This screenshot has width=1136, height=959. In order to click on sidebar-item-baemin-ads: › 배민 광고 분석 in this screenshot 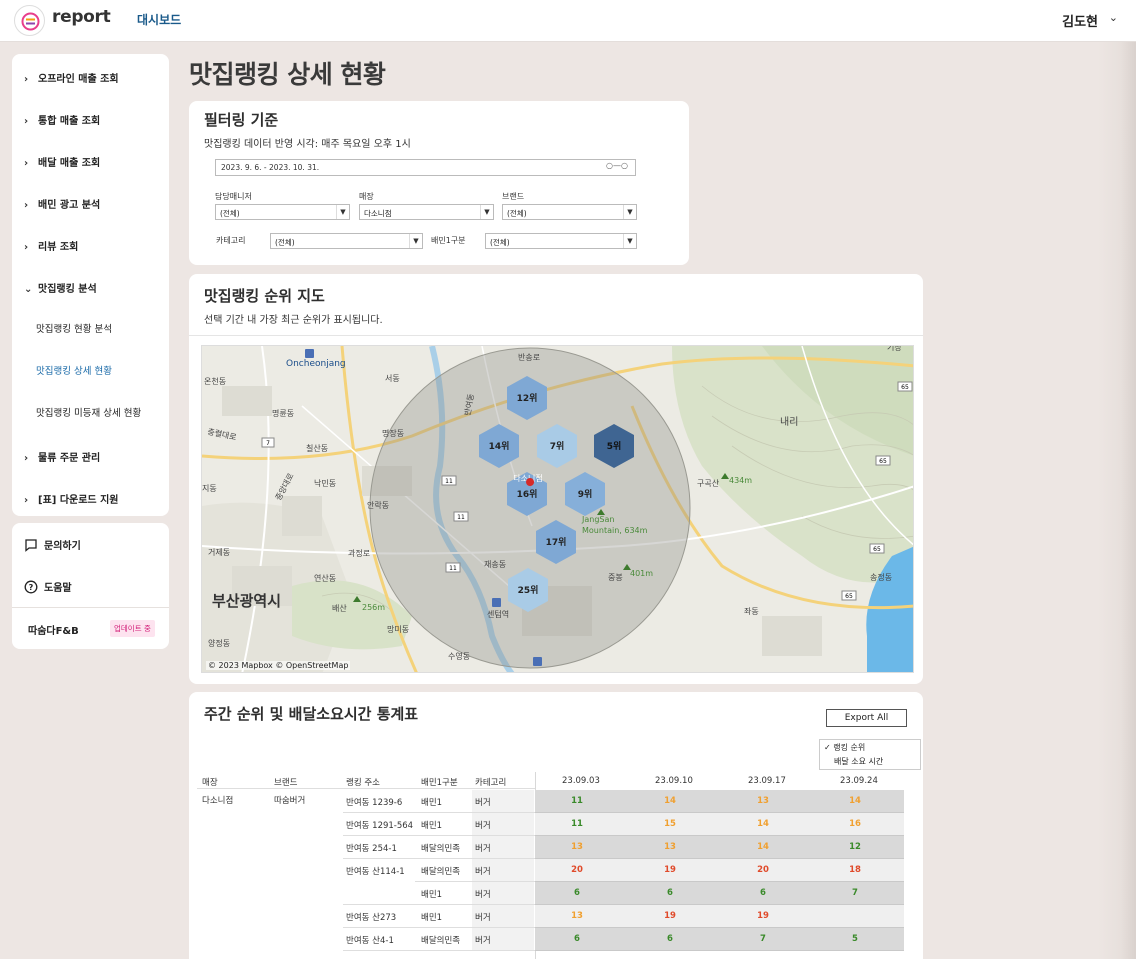, I will do `click(62, 203)`.